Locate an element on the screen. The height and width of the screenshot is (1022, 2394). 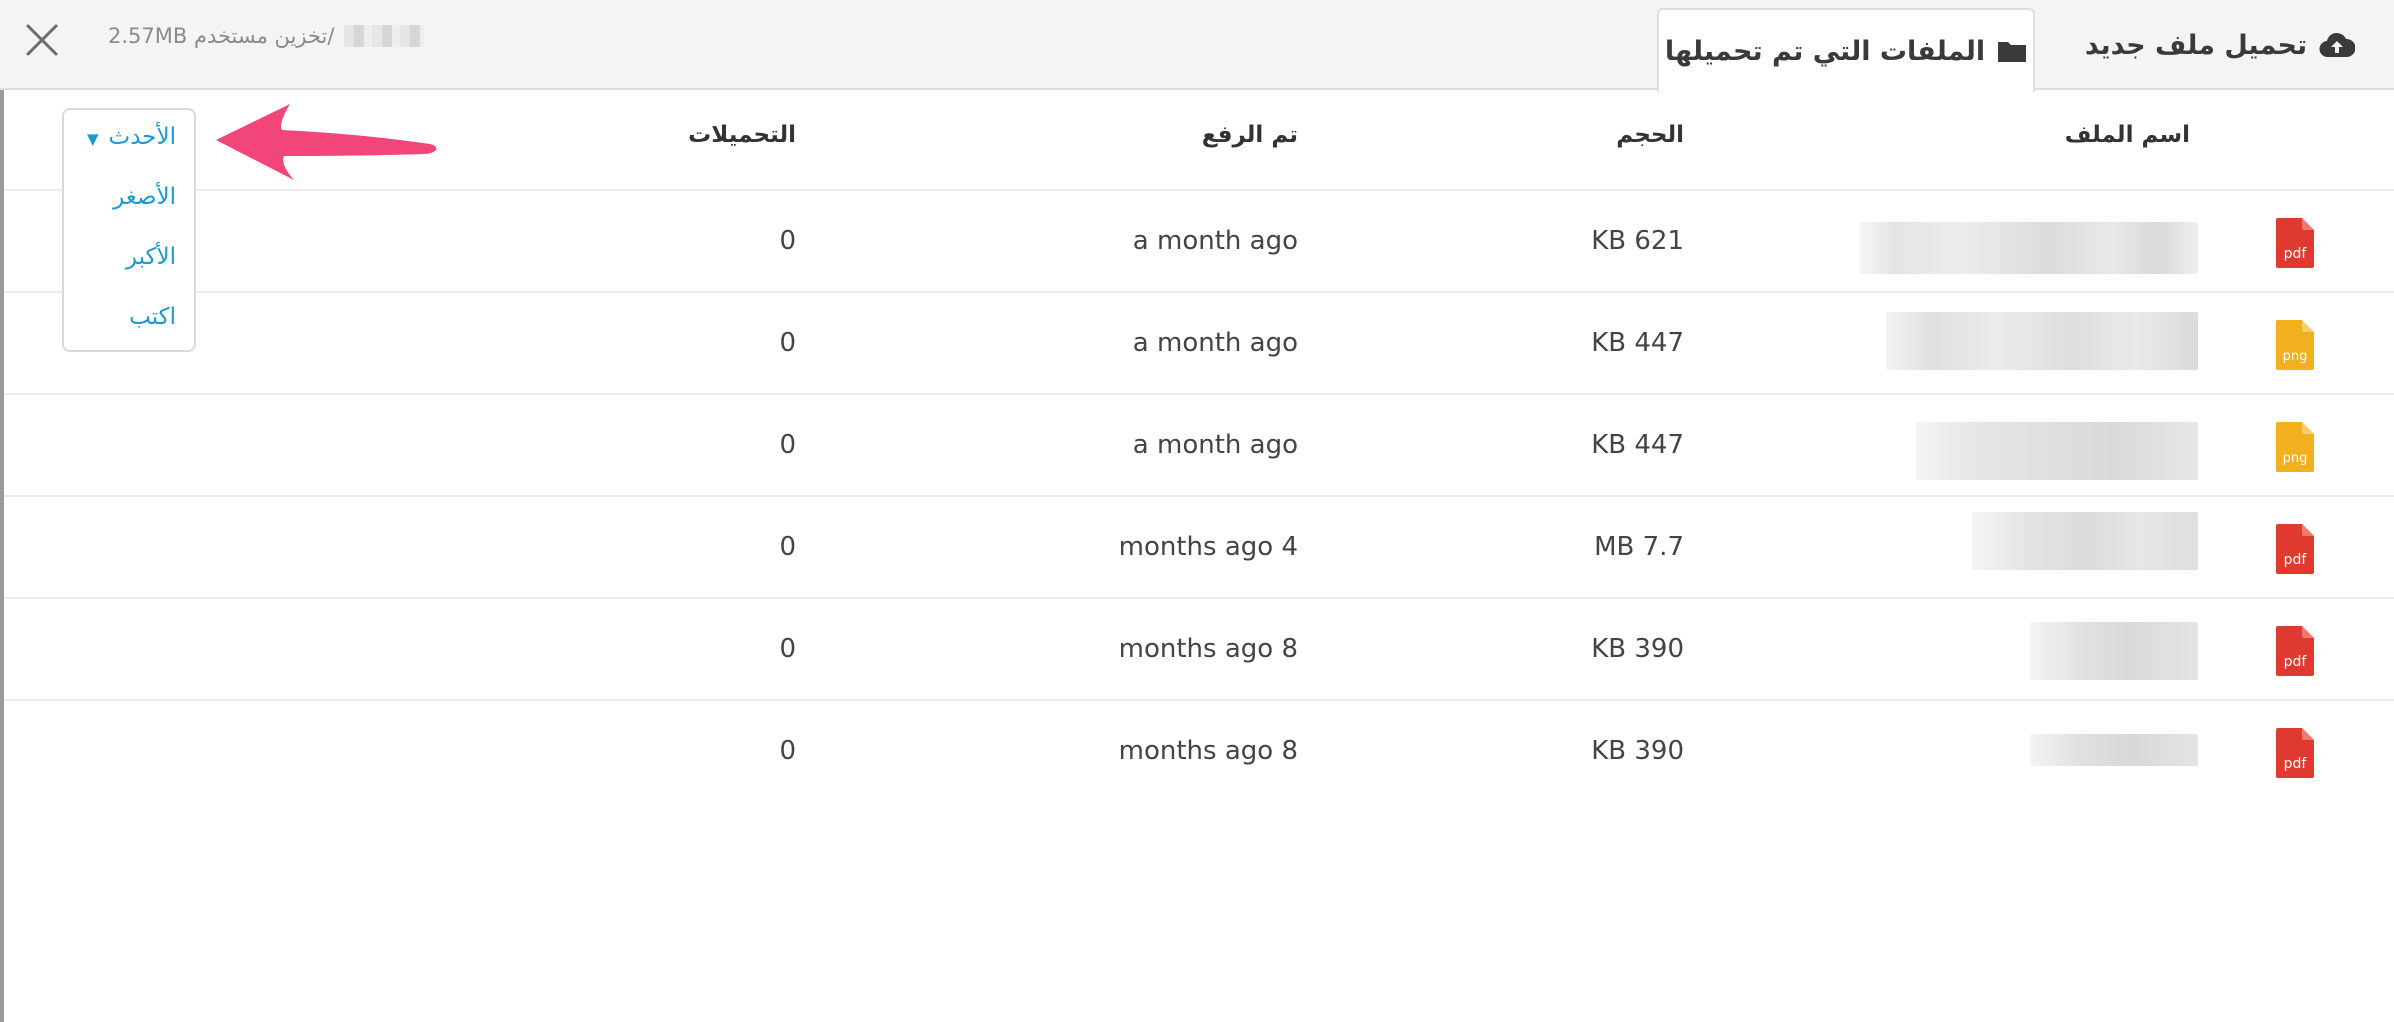
tab-upload-new-file: تحميل ملف جديد is located at coordinates (2220, 45).